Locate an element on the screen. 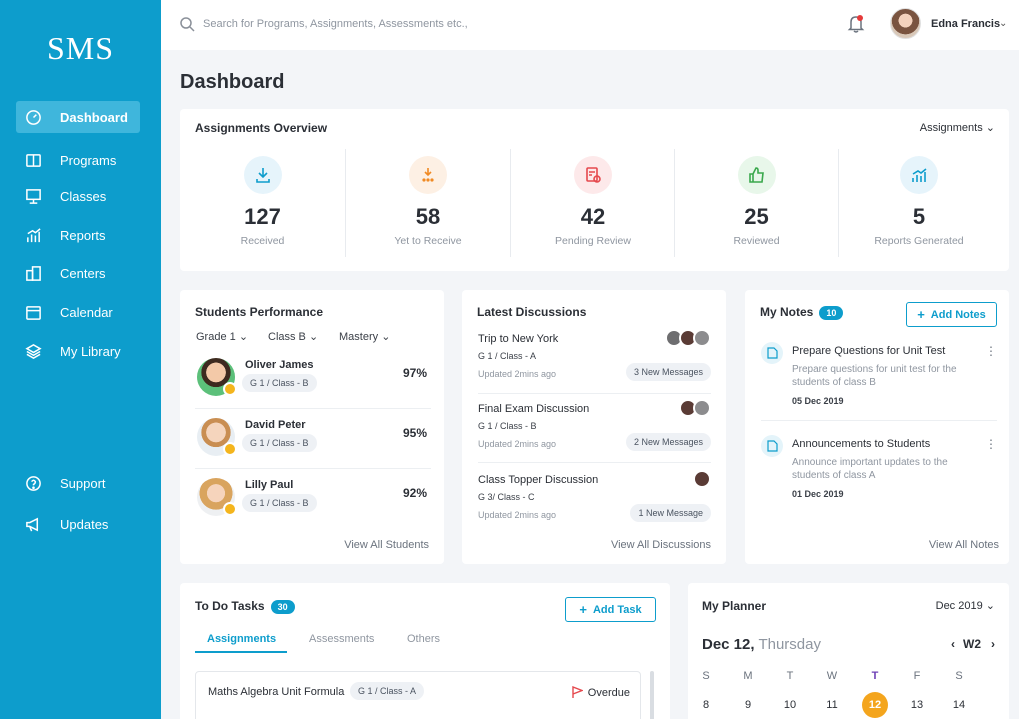 The width and height of the screenshot is (1019, 719). class-badge: G 1 / Class - A is located at coordinates (387, 691).